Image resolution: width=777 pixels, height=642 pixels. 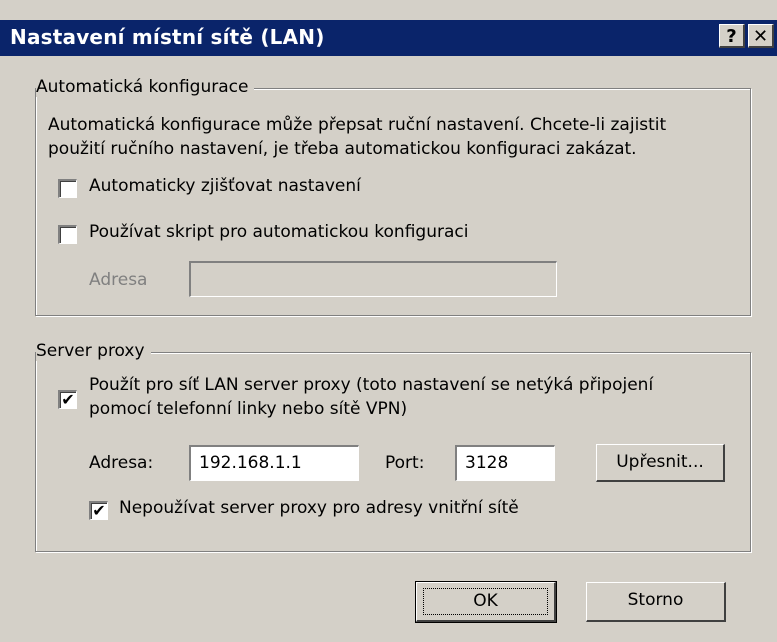 I want to click on script-address-input, so click(x=373, y=279).